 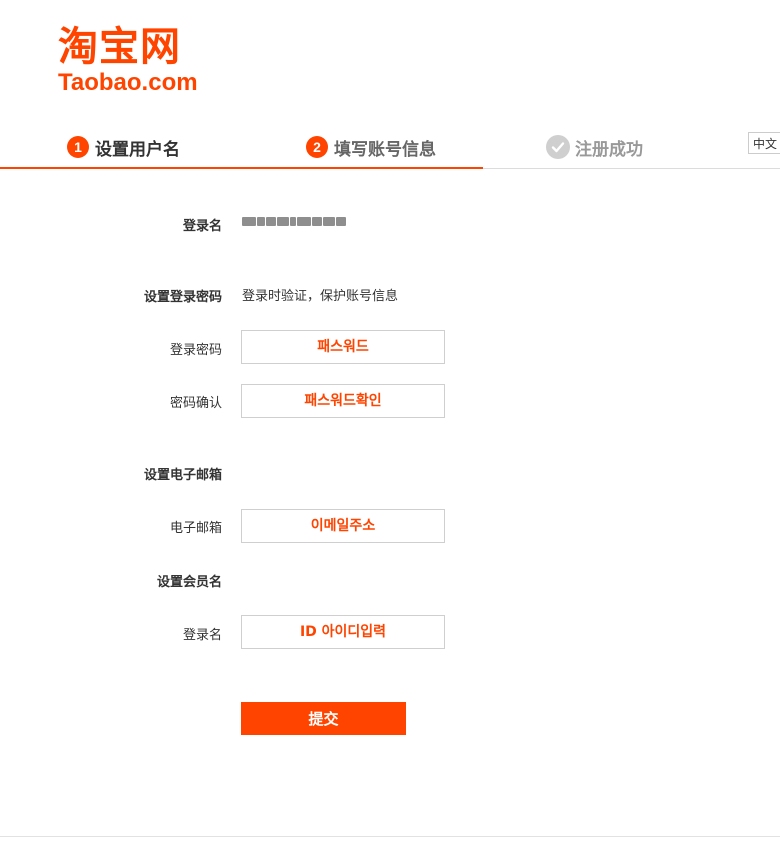 What do you see at coordinates (609, 149) in the screenshot?
I see `step-label: 注册成功` at bounding box center [609, 149].